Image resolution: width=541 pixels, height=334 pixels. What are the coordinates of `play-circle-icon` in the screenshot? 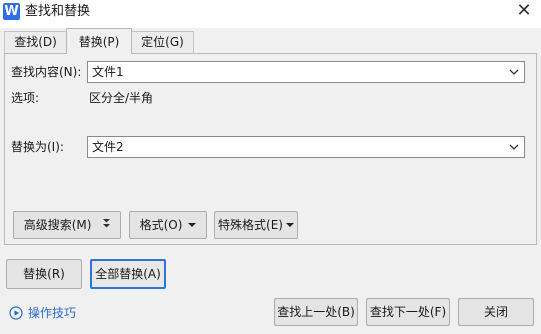 It's located at (16, 313).